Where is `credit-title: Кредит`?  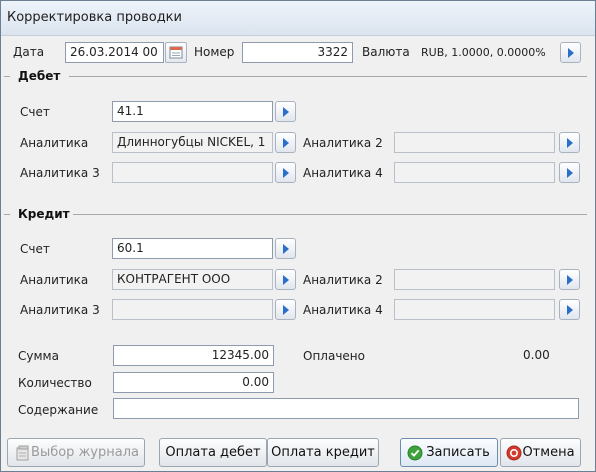 credit-title: Кредит is located at coordinates (44, 214).